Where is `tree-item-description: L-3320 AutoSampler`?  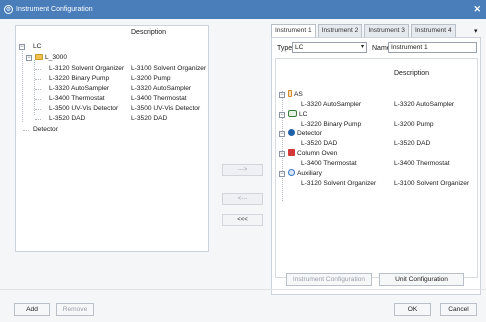 tree-item-description: L-3320 AutoSampler is located at coordinates (424, 104).